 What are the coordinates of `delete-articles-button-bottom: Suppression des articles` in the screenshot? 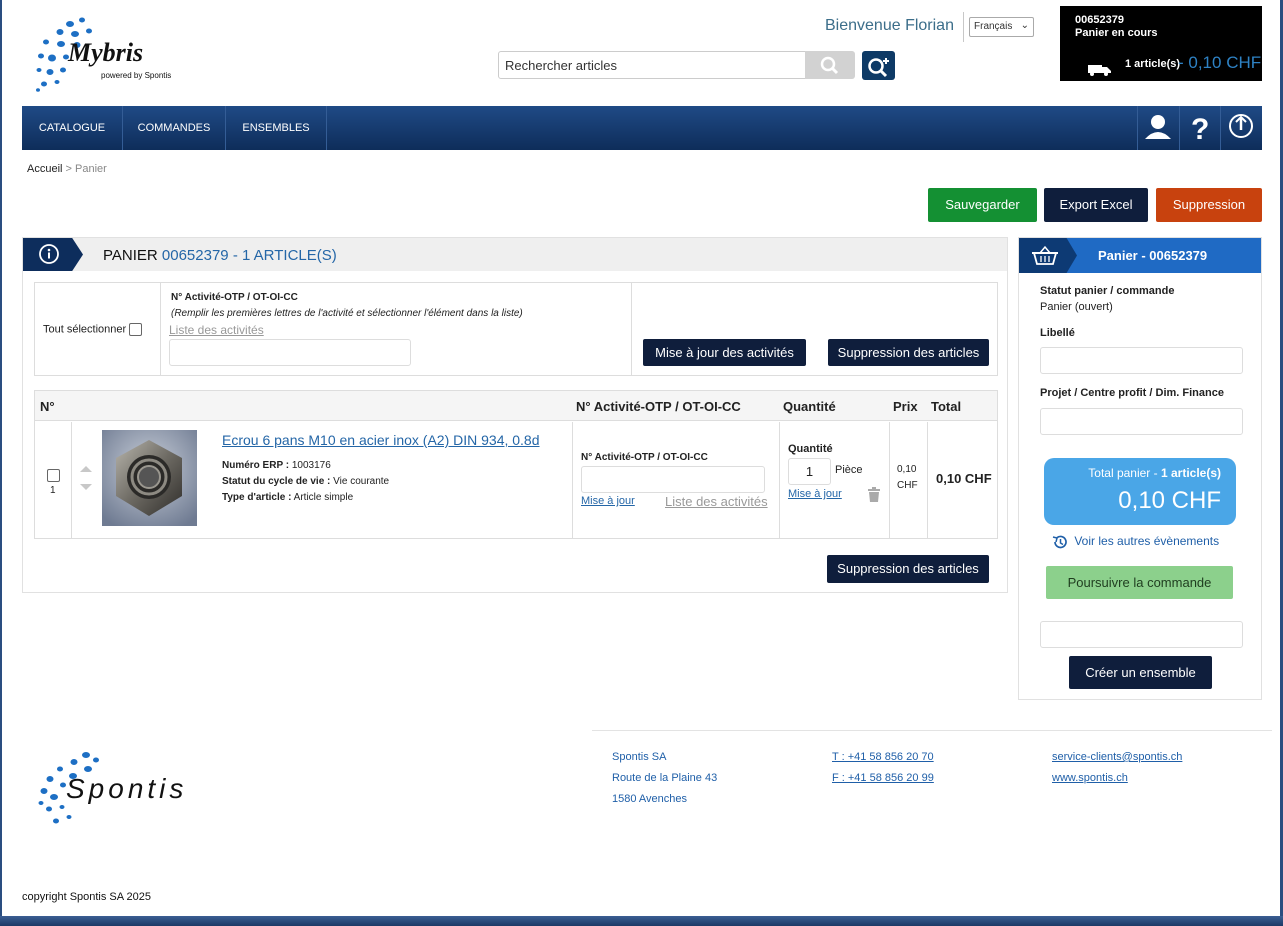 It's located at (908, 569).